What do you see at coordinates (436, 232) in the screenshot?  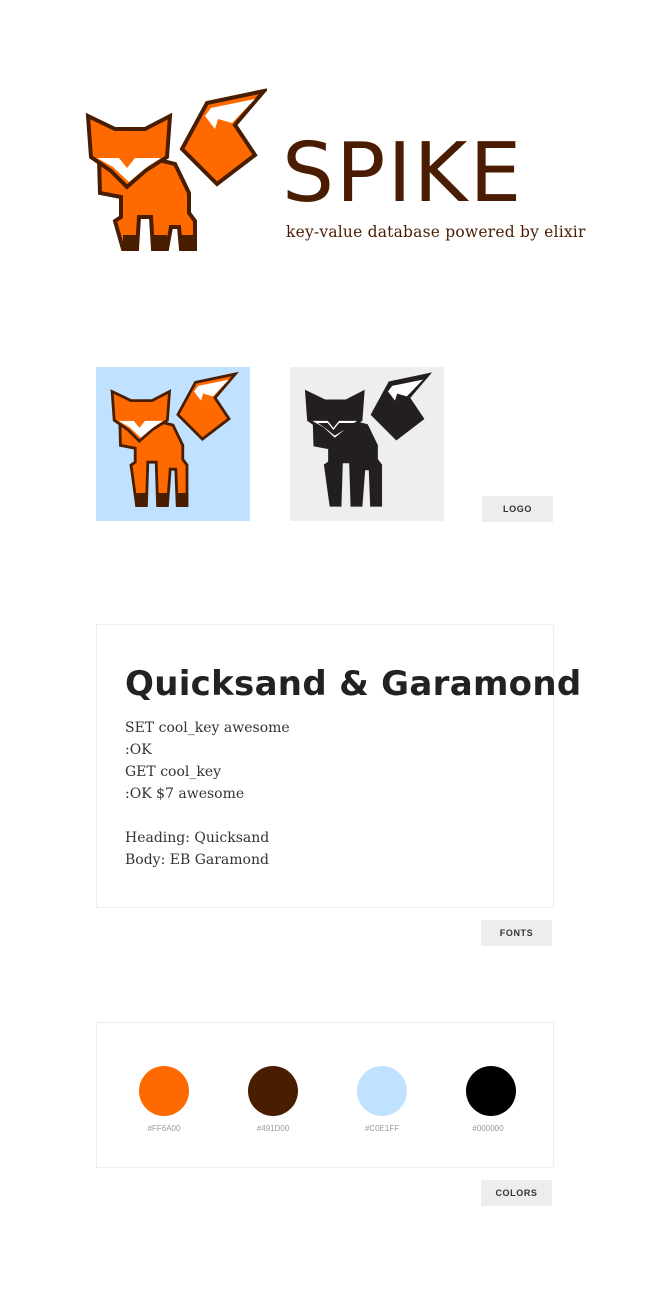 I see `brand-tagline: key-value database powered by elixir` at bounding box center [436, 232].